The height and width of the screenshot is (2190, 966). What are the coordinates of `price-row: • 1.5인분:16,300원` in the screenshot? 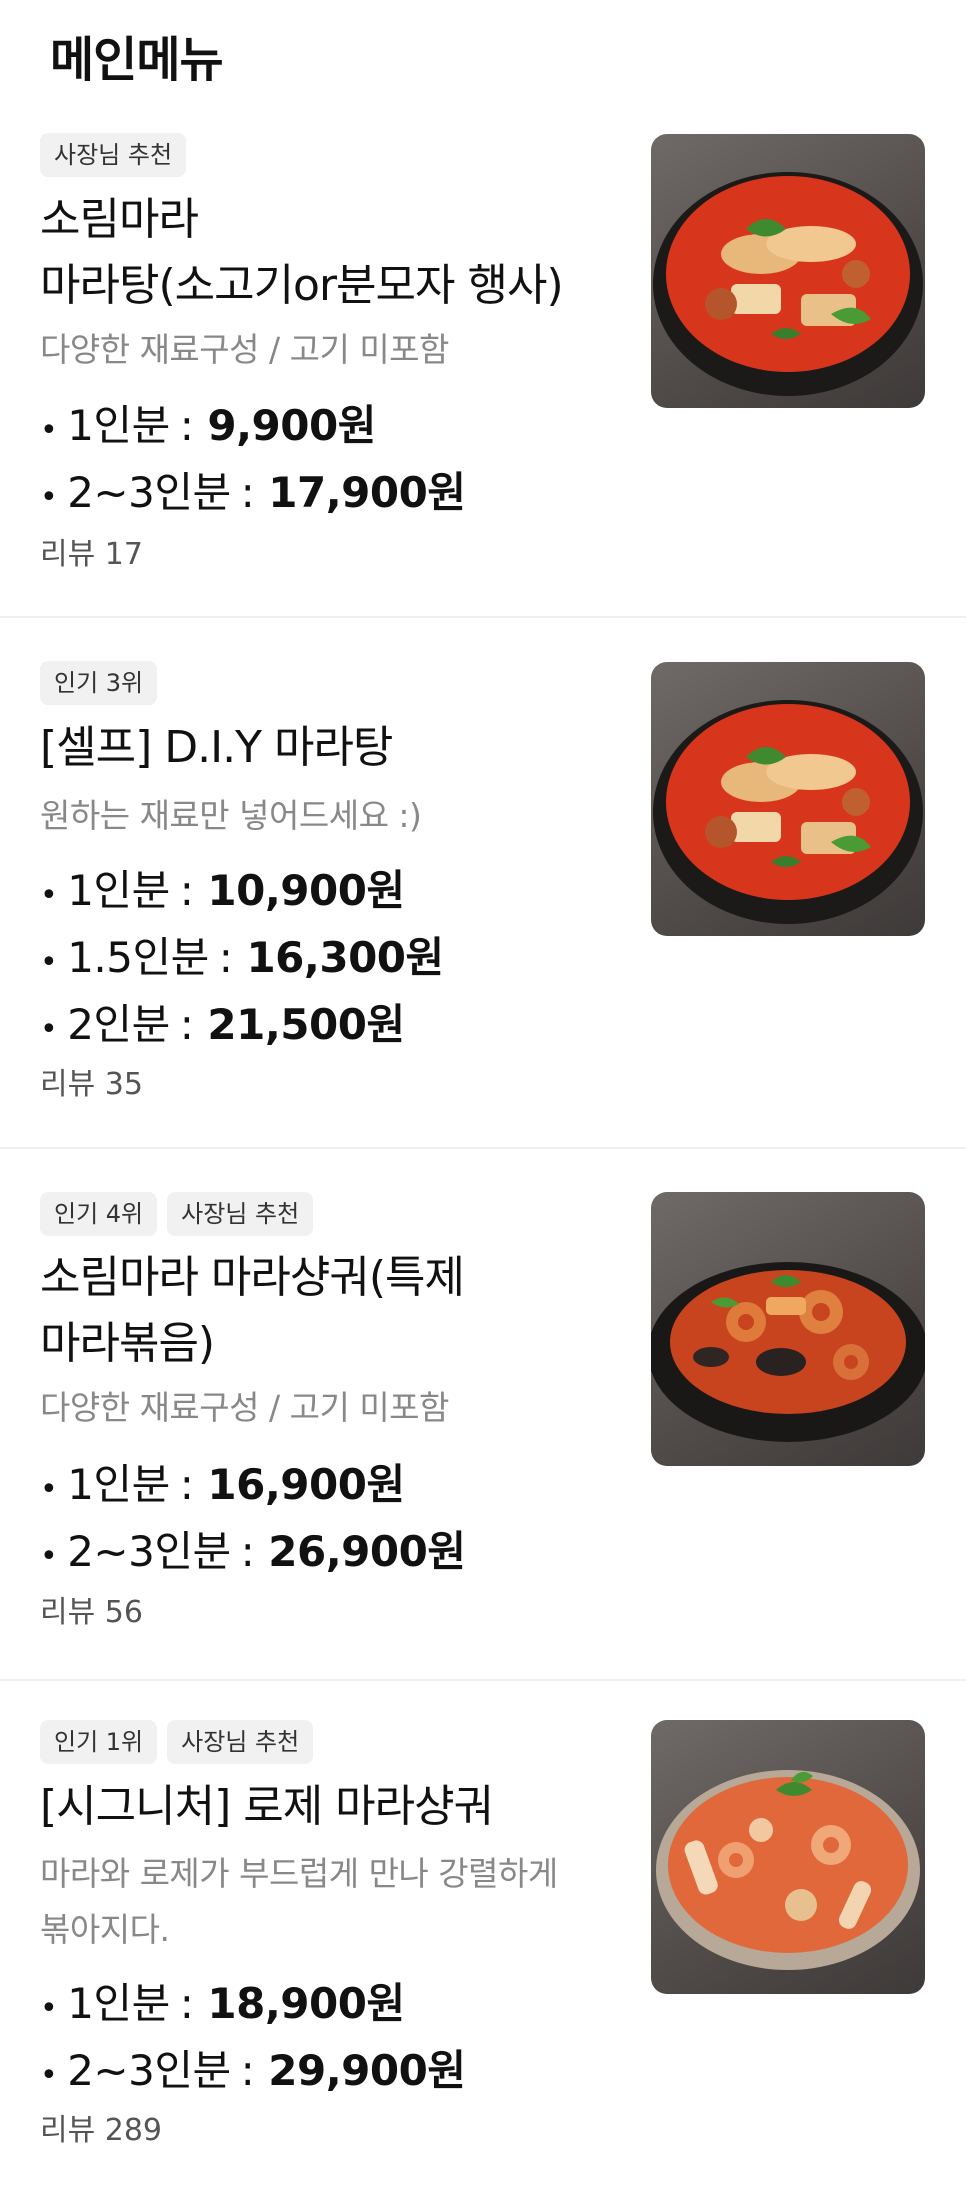 It's located at (242, 957).